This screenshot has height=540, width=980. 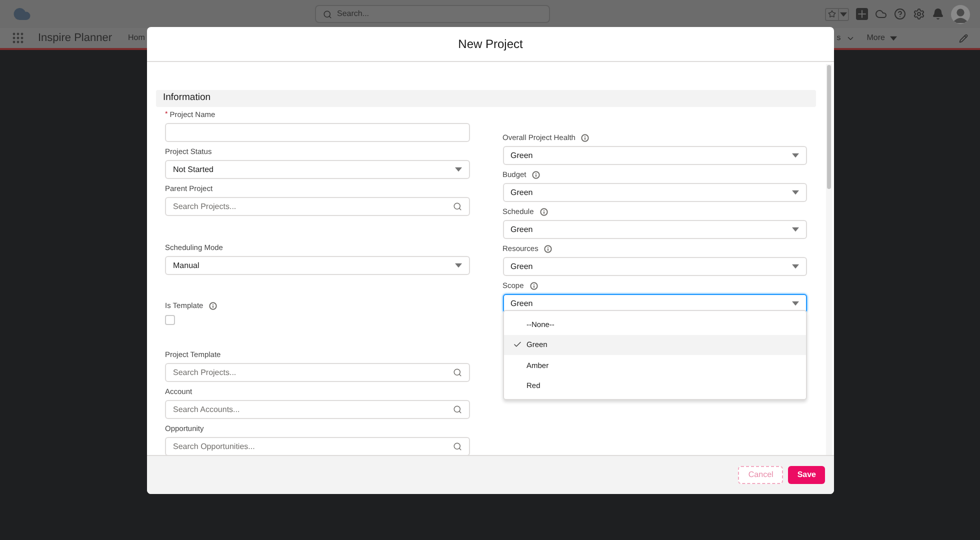 What do you see at coordinates (938, 14) in the screenshot?
I see `notifications-icon` at bounding box center [938, 14].